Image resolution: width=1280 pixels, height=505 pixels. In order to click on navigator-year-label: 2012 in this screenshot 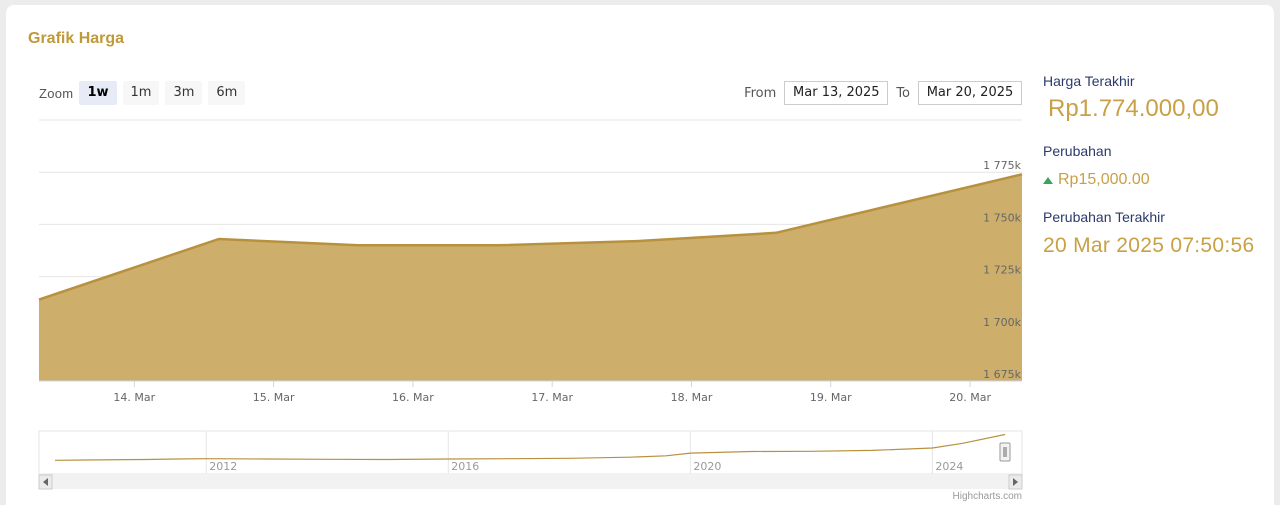, I will do `click(223, 466)`.